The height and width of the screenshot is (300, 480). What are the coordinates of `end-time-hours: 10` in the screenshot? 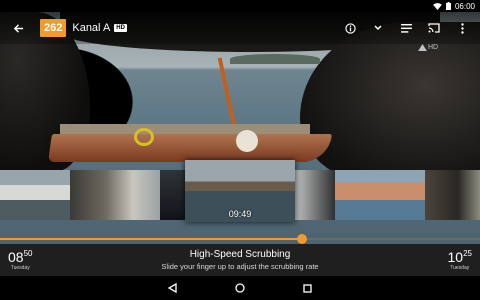 It's located at (455, 257).